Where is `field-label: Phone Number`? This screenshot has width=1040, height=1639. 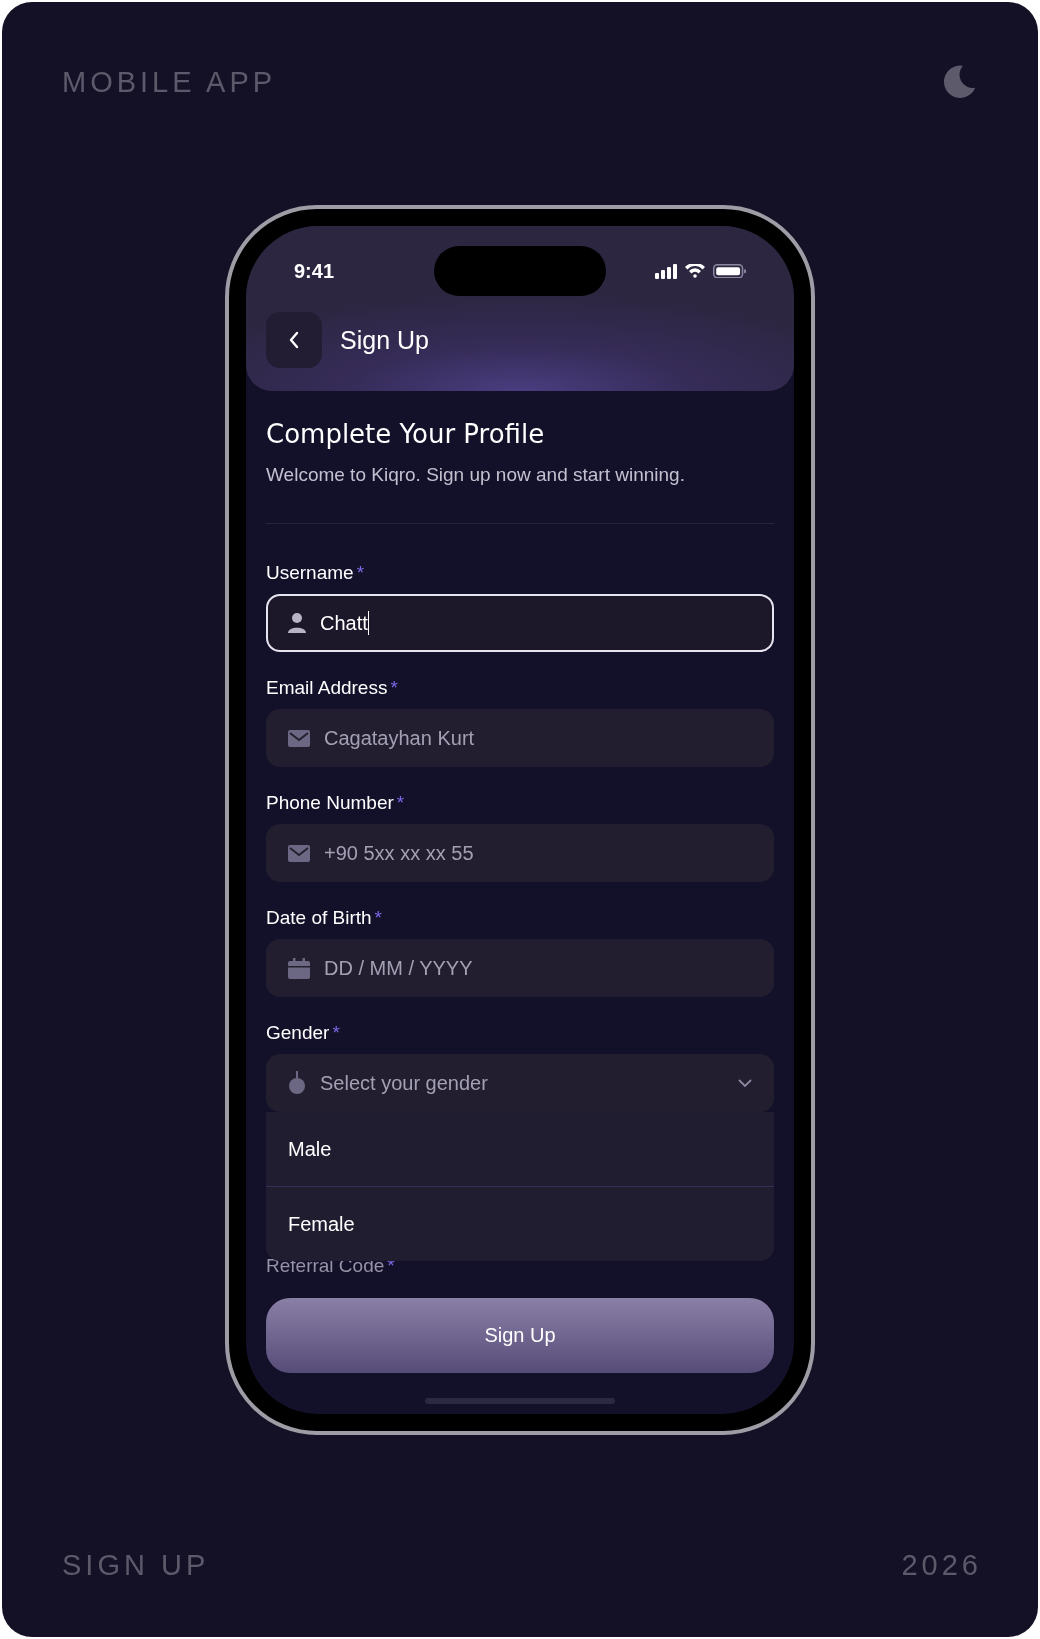 field-label: Phone Number is located at coordinates (330, 803).